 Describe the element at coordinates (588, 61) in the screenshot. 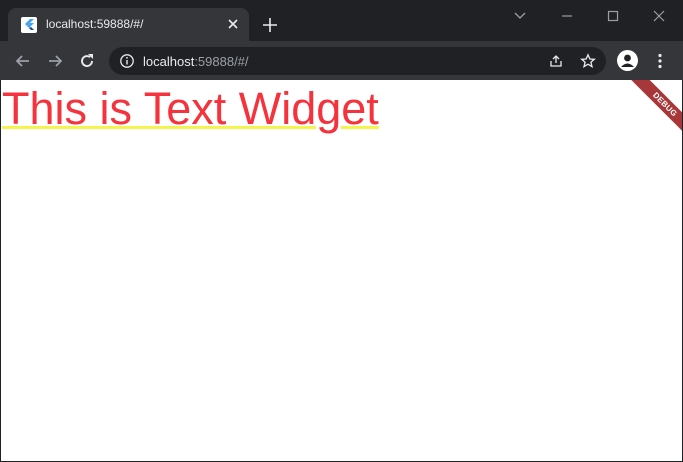

I see `star-icon` at that location.